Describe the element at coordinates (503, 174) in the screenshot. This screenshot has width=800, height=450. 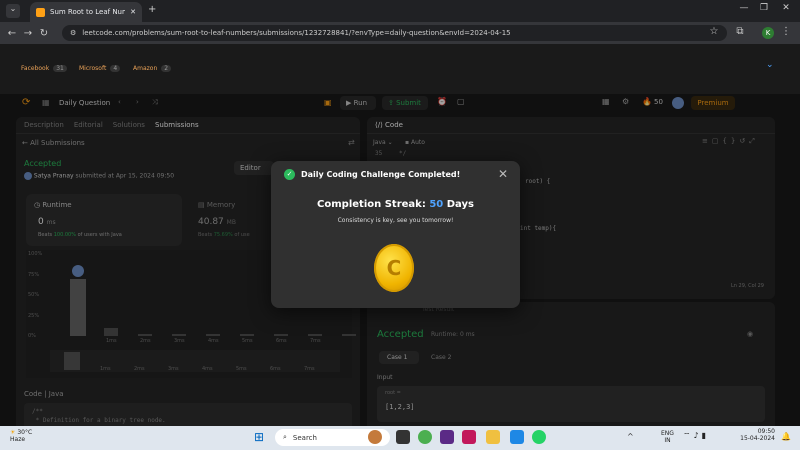
I see `close-modal-icon: ✕` at that location.